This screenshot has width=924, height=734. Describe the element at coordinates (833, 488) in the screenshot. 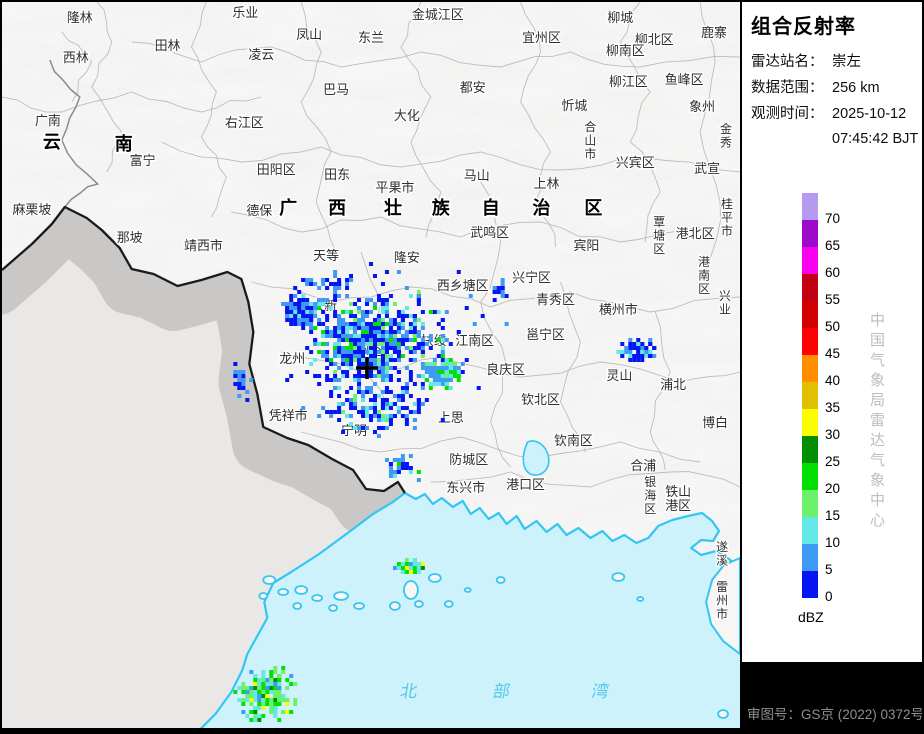

I see `legend-tick: 20` at that location.